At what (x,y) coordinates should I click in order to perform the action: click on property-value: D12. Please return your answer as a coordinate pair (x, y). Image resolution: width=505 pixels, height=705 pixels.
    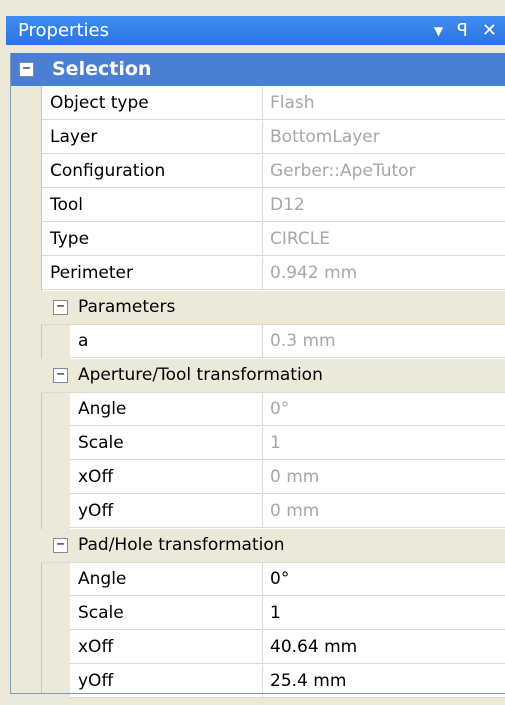
    Looking at the image, I should click on (384, 205).